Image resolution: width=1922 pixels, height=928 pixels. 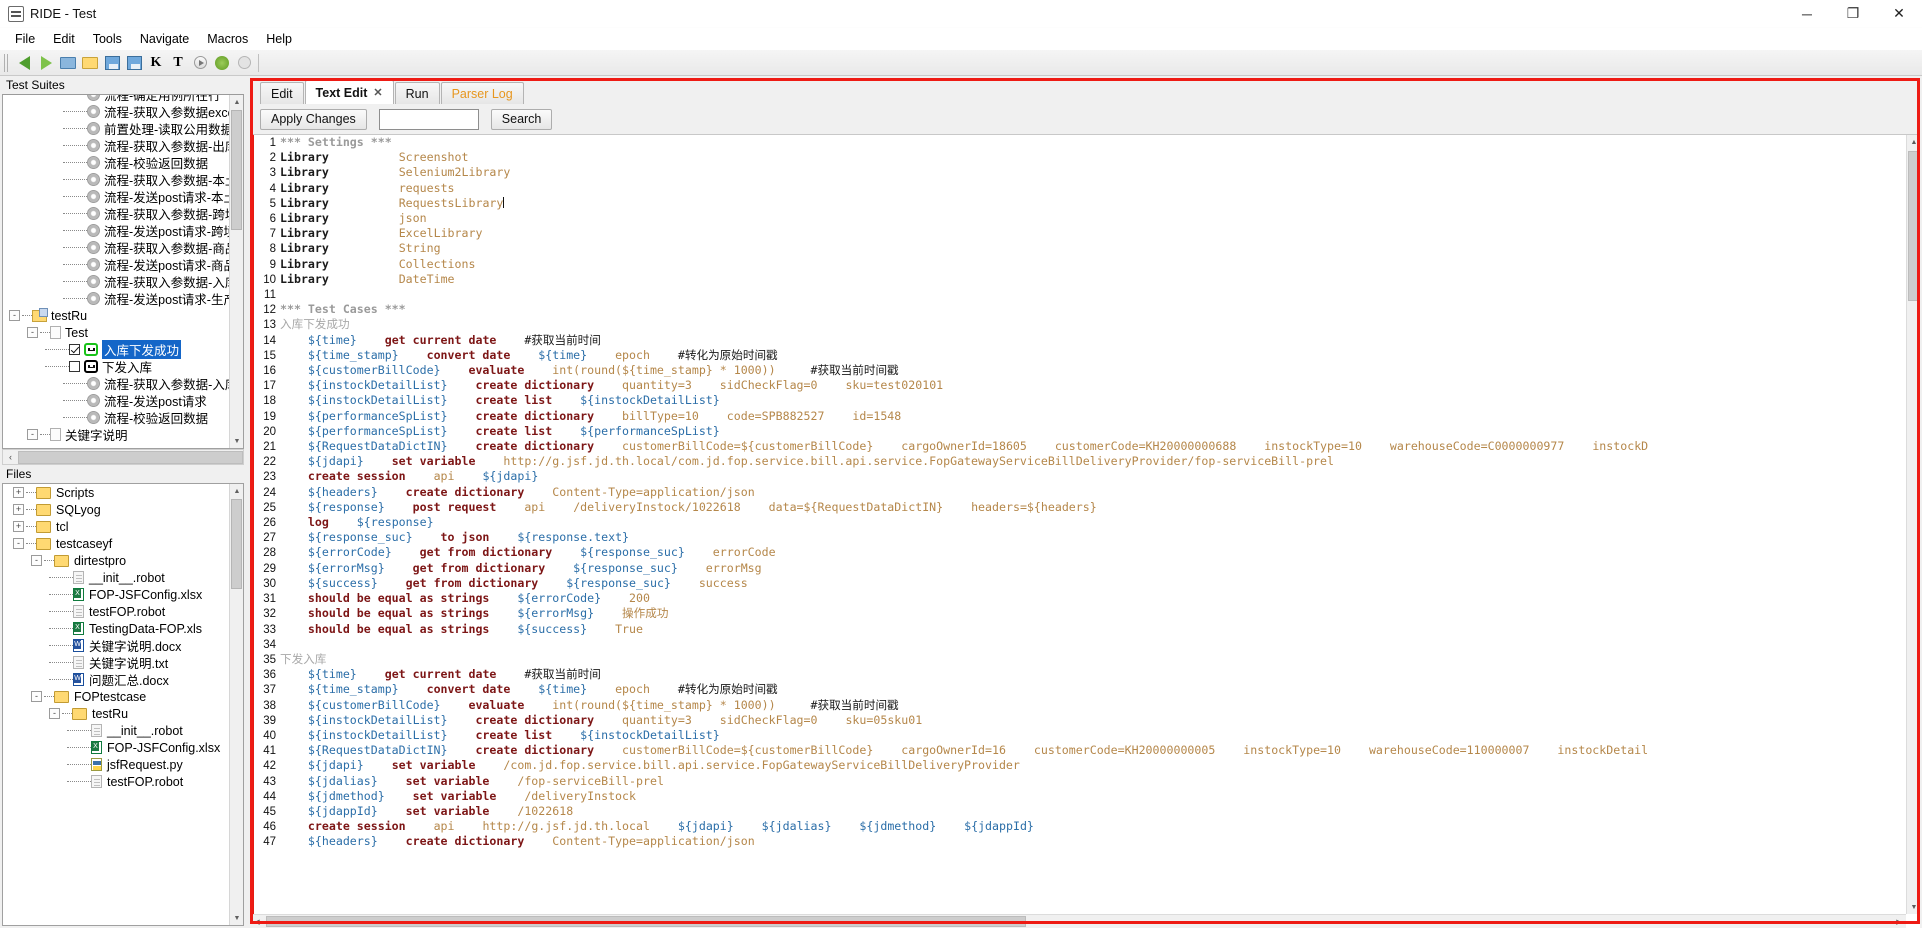 I want to click on tree-item: 流程-获取入参数据-入库下发成功-生产, so click(x=123, y=281).